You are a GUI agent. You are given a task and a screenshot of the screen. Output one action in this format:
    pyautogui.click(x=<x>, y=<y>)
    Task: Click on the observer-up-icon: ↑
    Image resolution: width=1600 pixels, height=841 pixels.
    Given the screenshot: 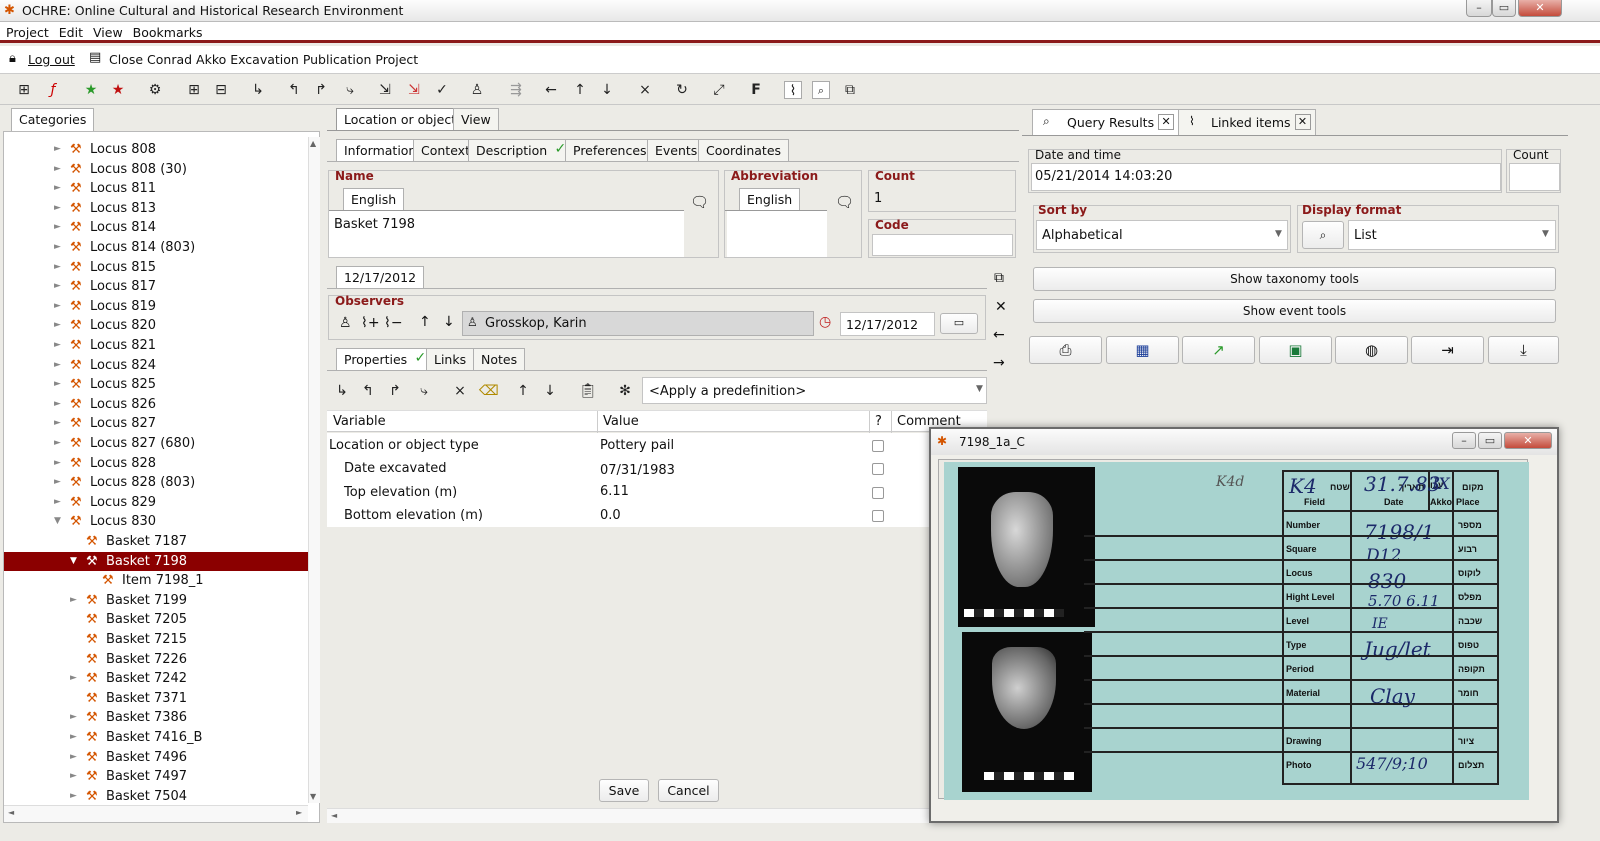 What is the action you would take?
    pyautogui.click(x=425, y=322)
    